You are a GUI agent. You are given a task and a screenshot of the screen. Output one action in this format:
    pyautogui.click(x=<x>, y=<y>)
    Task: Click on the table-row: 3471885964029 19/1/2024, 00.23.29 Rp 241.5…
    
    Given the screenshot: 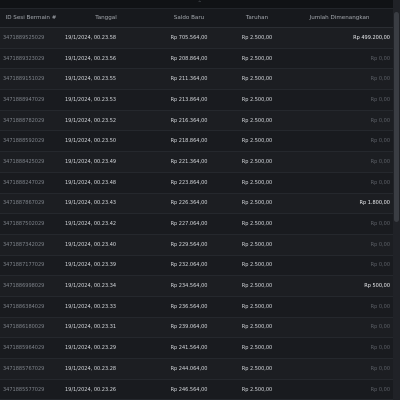 What is the action you would take?
    pyautogui.click(x=196, y=348)
    